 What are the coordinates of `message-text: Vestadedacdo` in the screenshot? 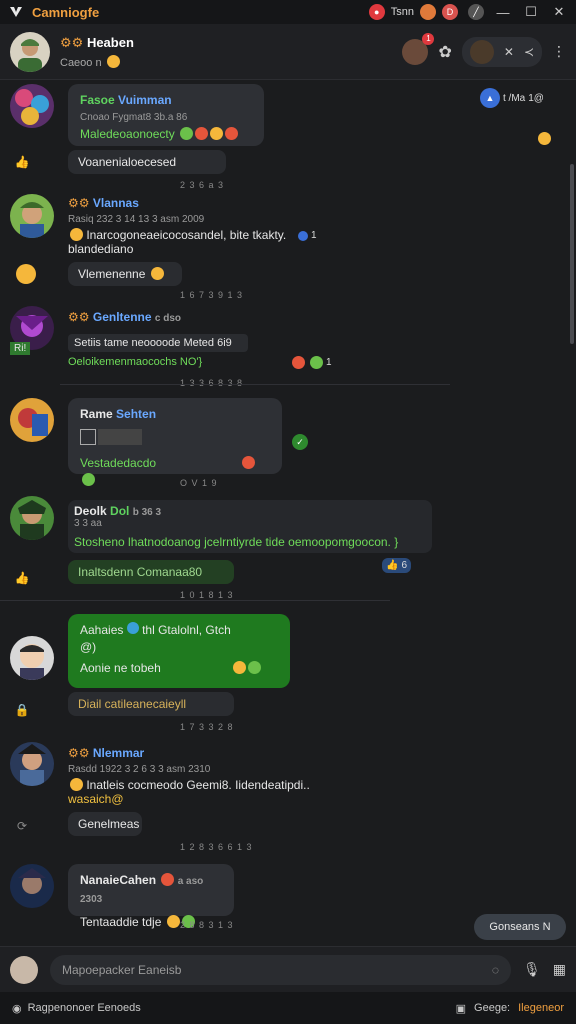 It's located at (175, 472).